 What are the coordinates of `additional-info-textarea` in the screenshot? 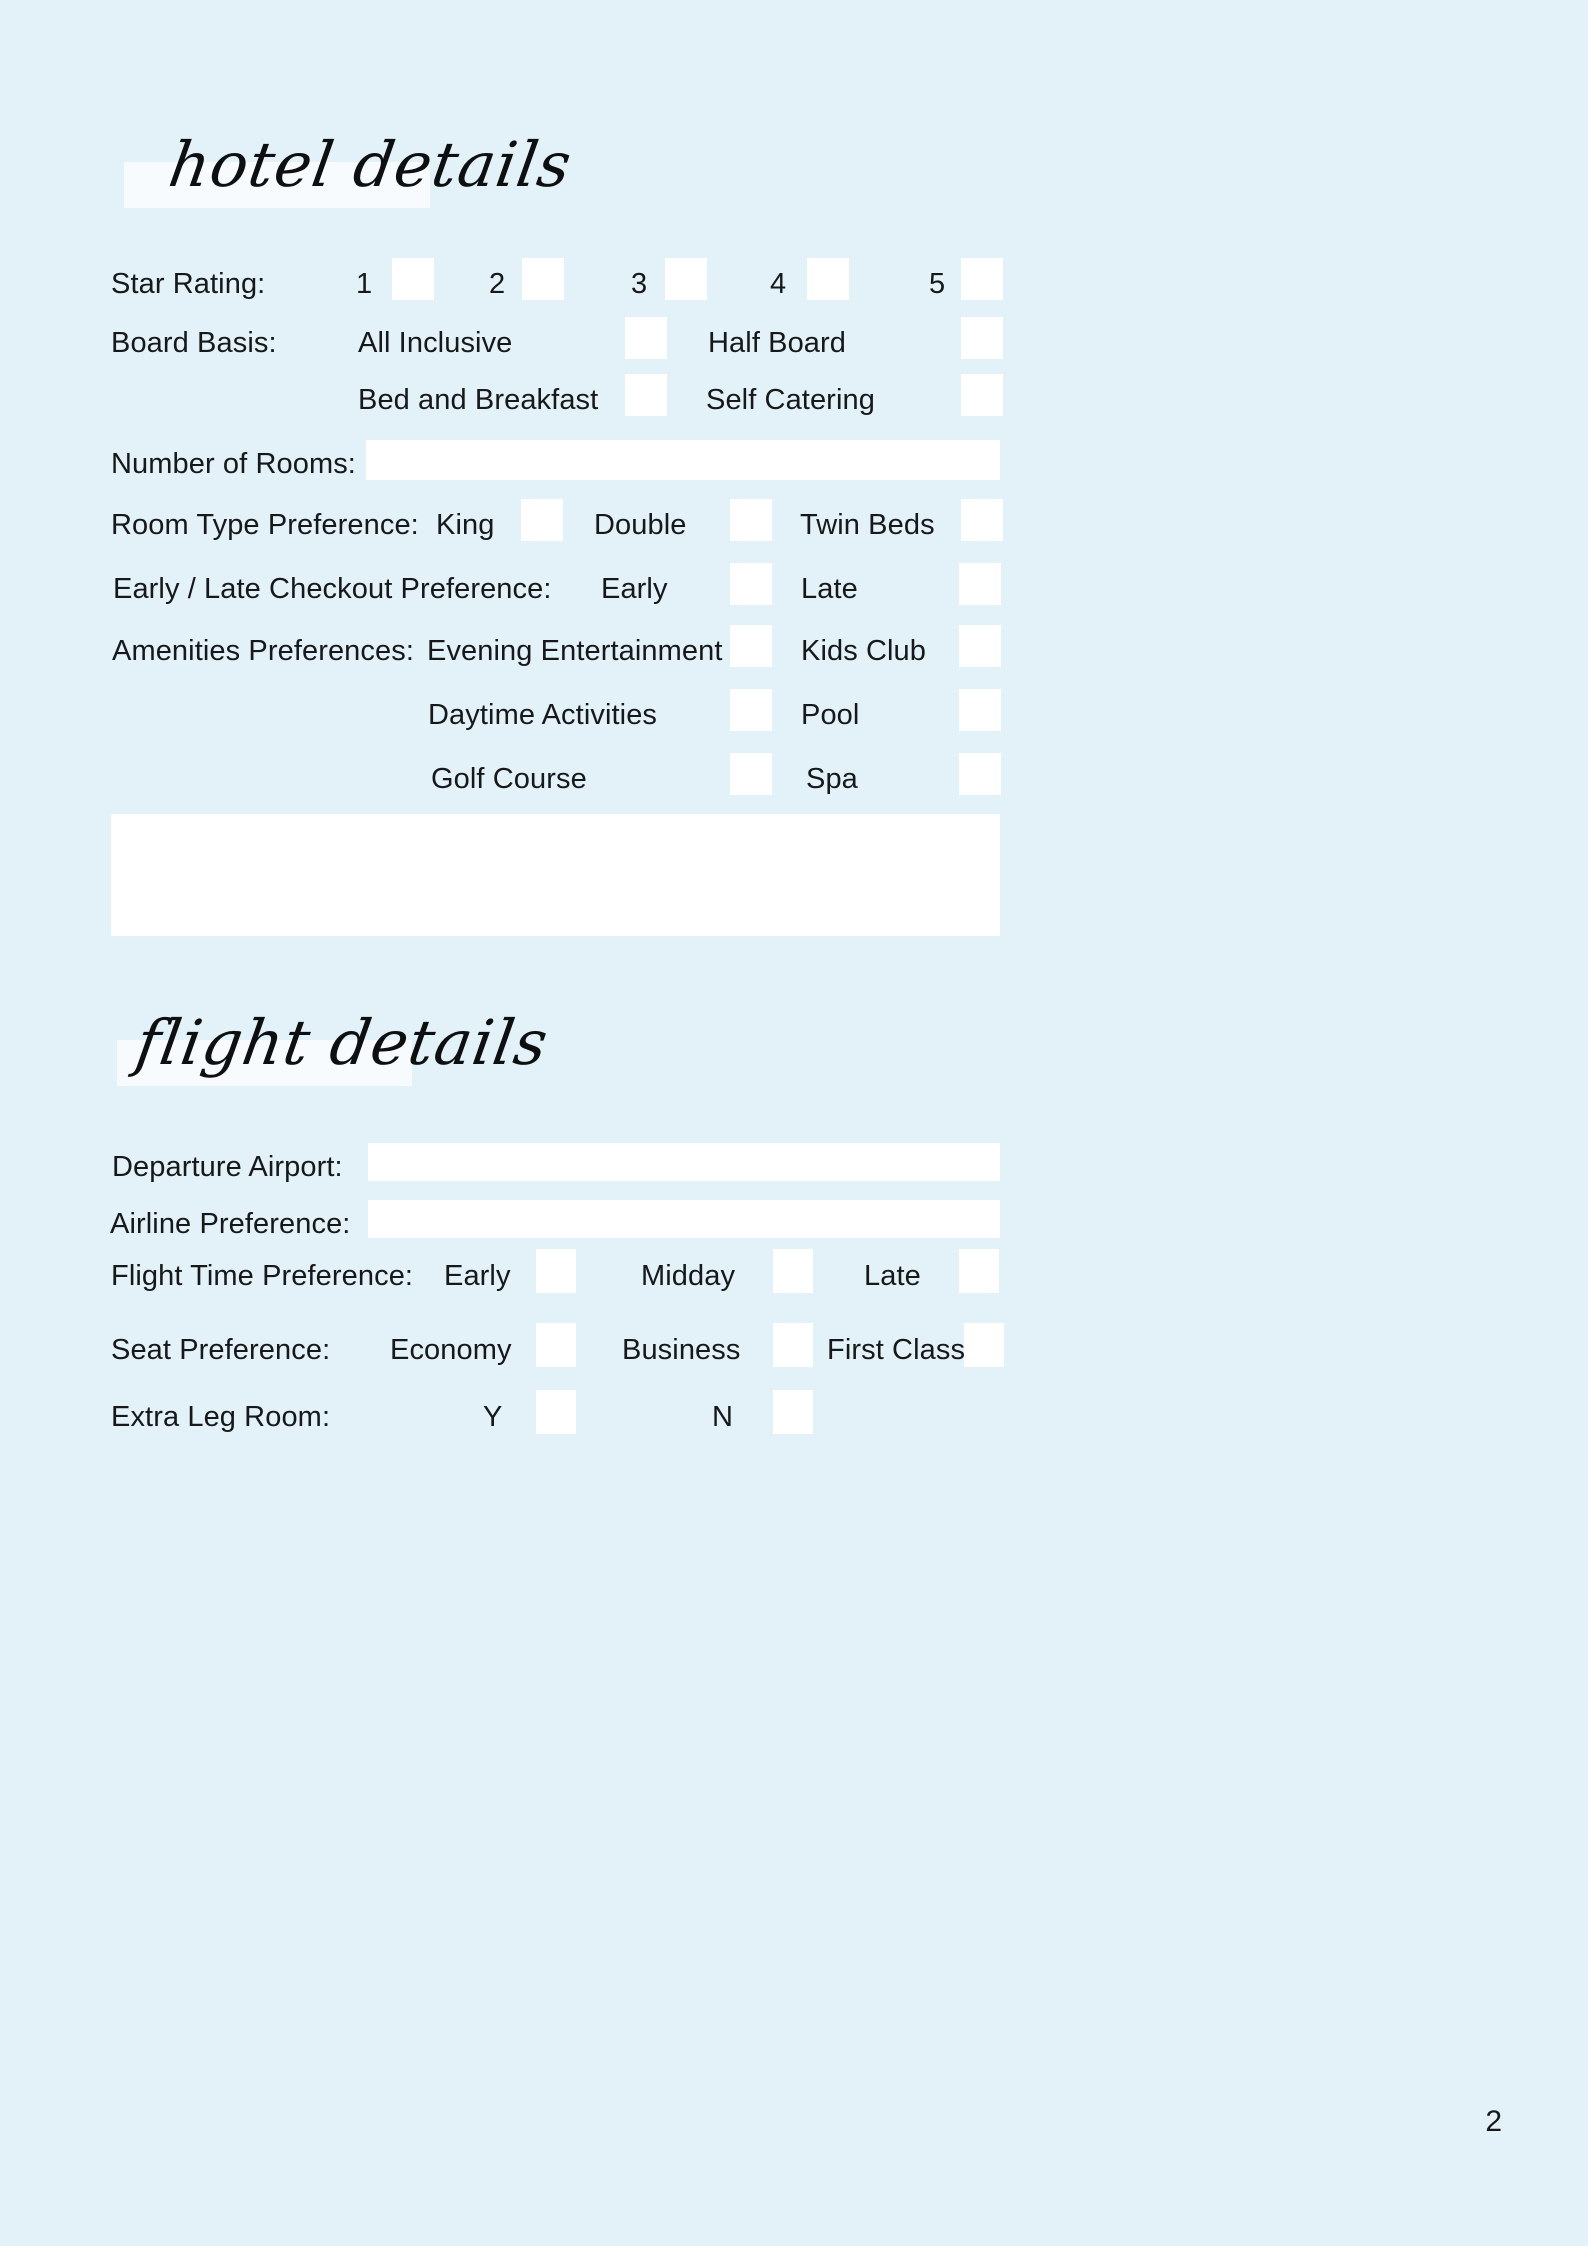 It's located at (555, 875).